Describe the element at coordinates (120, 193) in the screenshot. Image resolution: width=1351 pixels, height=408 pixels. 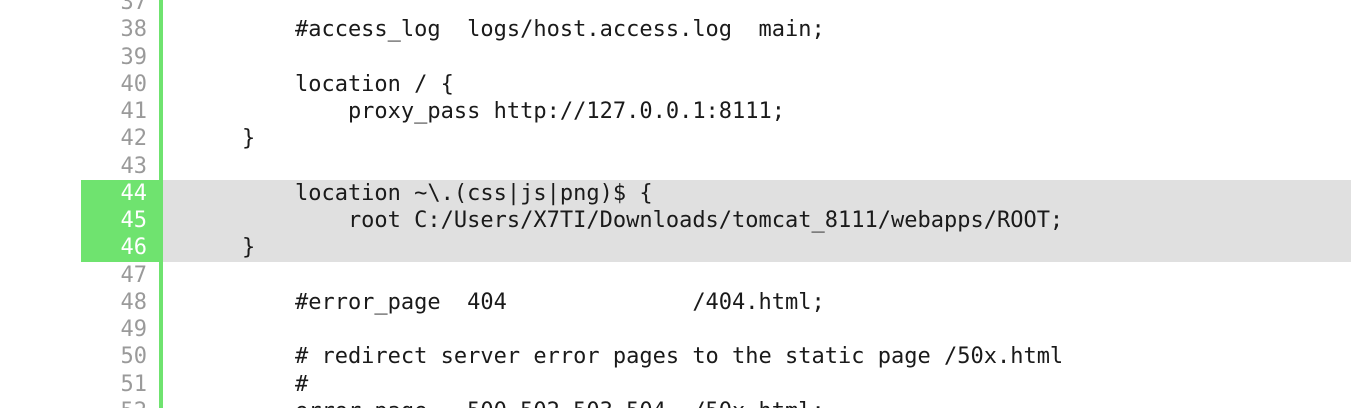
I see `line-number: 44` at that location.